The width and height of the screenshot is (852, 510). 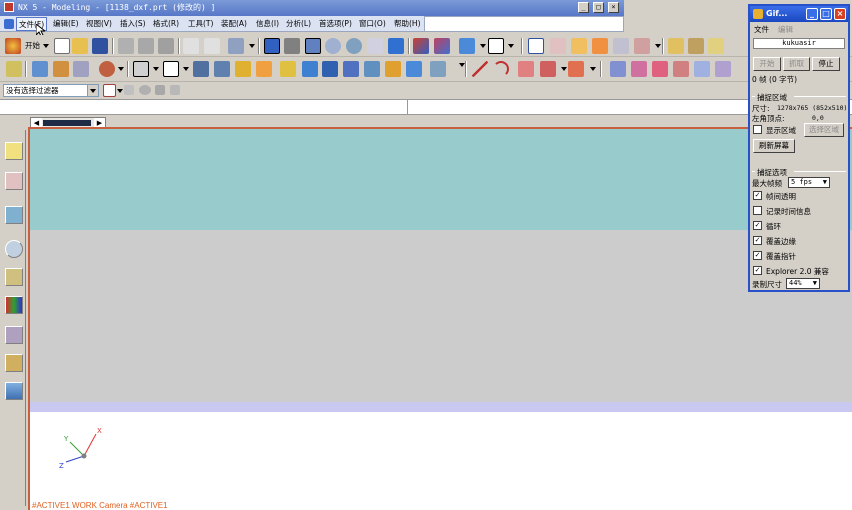 What do you see at coordinates (14, 363) in the screenshot?
I see `system-materials-icon` at bounding box center [14, 363].